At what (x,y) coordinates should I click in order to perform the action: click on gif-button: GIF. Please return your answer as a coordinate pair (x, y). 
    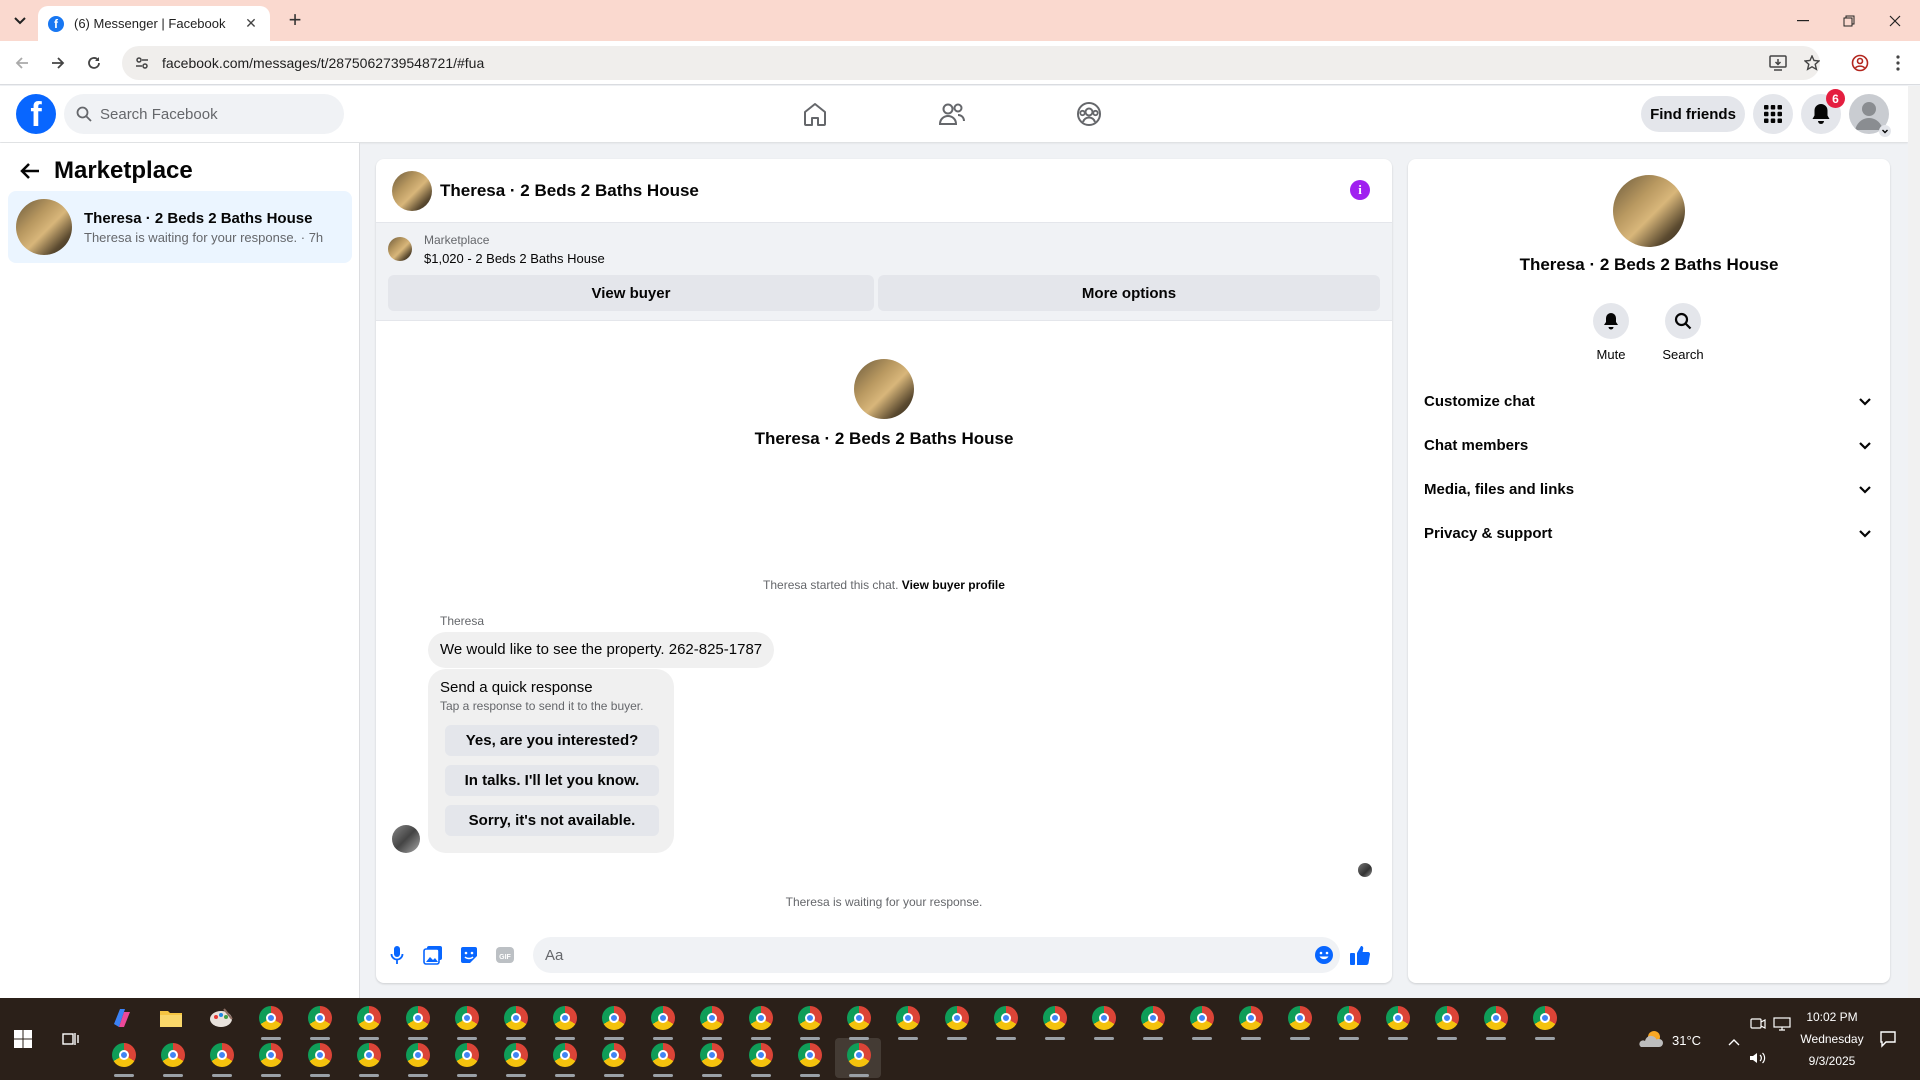
    Looking at the image, I should click on (505, 955).